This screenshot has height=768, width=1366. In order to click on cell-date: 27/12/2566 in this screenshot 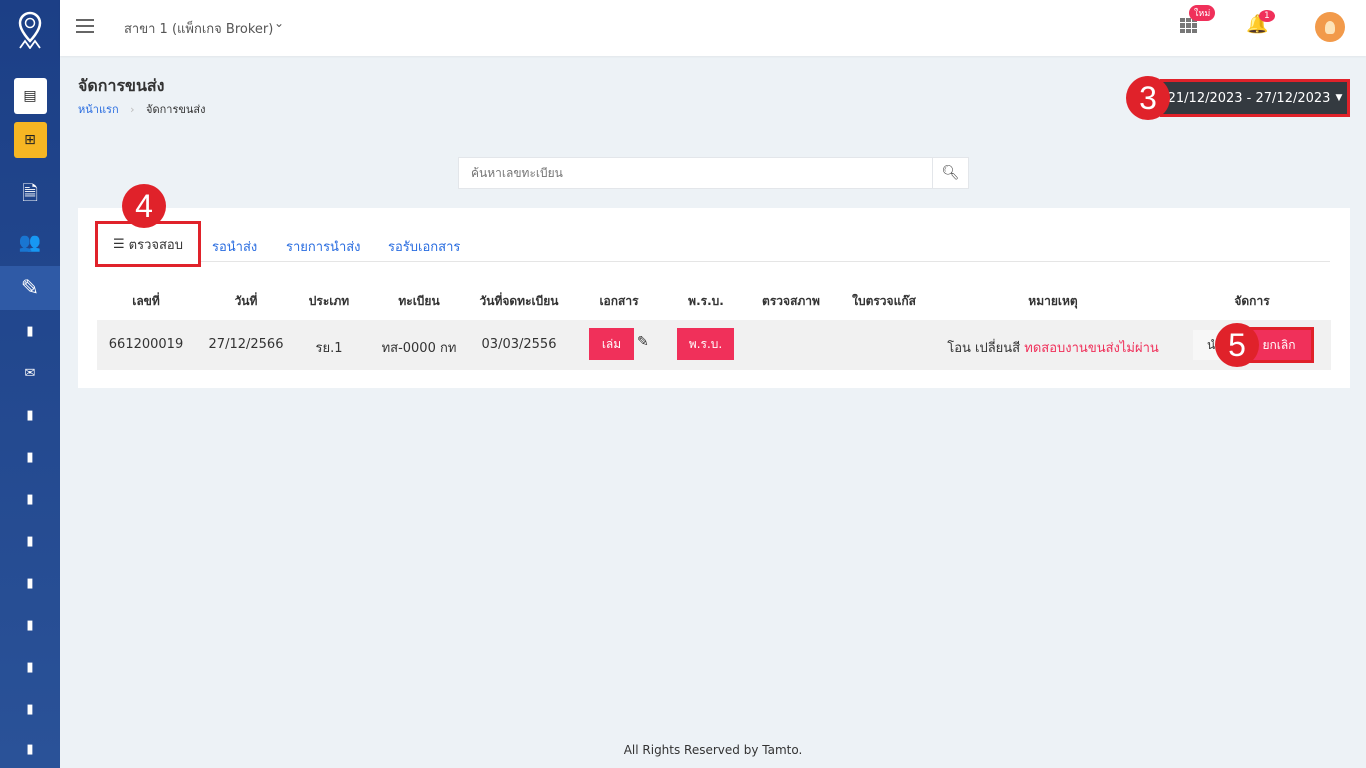, I will do `click(246, 344)`.